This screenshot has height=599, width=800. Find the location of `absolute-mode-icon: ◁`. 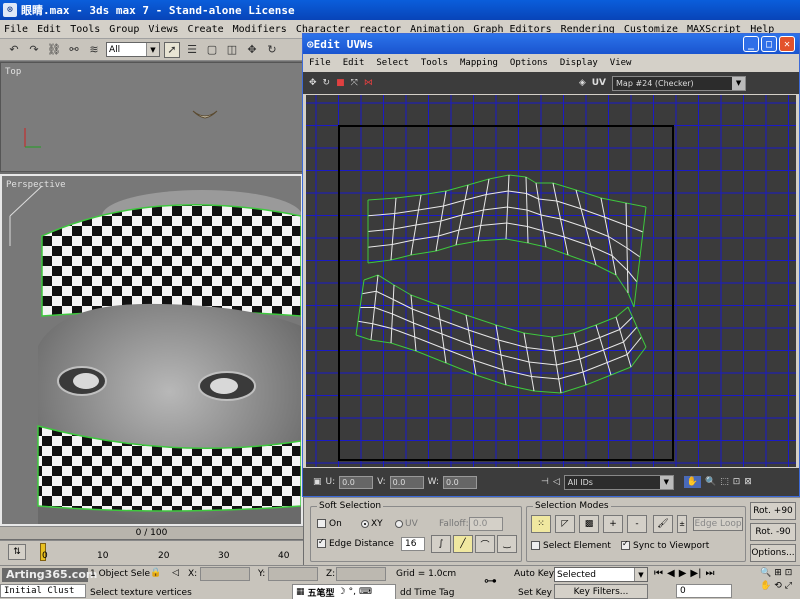

absolute-mode-icon: ◁ is located at coordinates (175, 573).